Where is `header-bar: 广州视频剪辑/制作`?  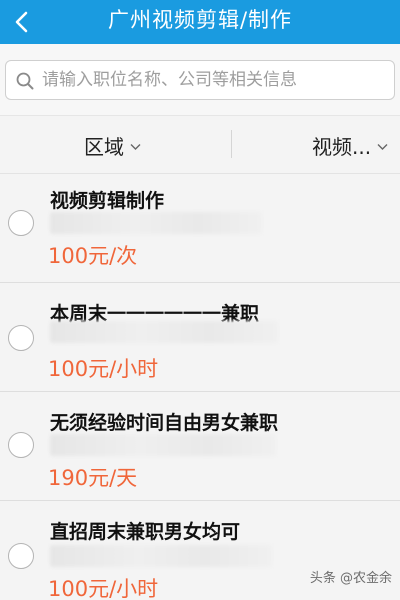
header-bar: 广州视频剪辑/制作 is located at coordinates (200, 22).